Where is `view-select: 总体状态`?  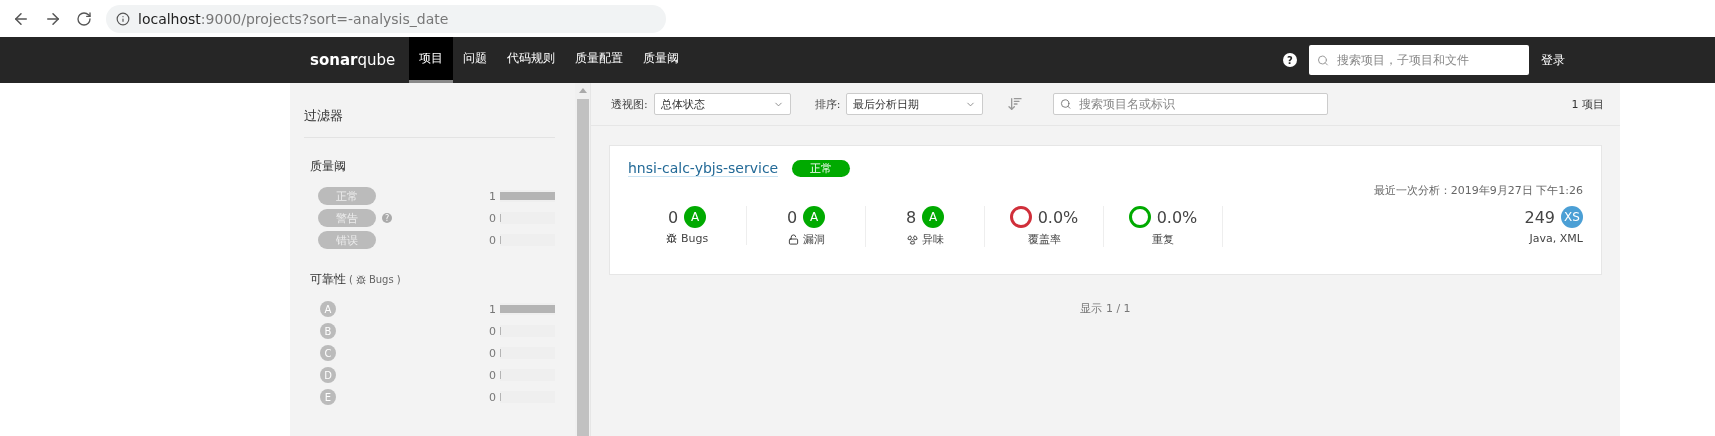
view-select: 总体状态 is located at coordinates (722, 104).